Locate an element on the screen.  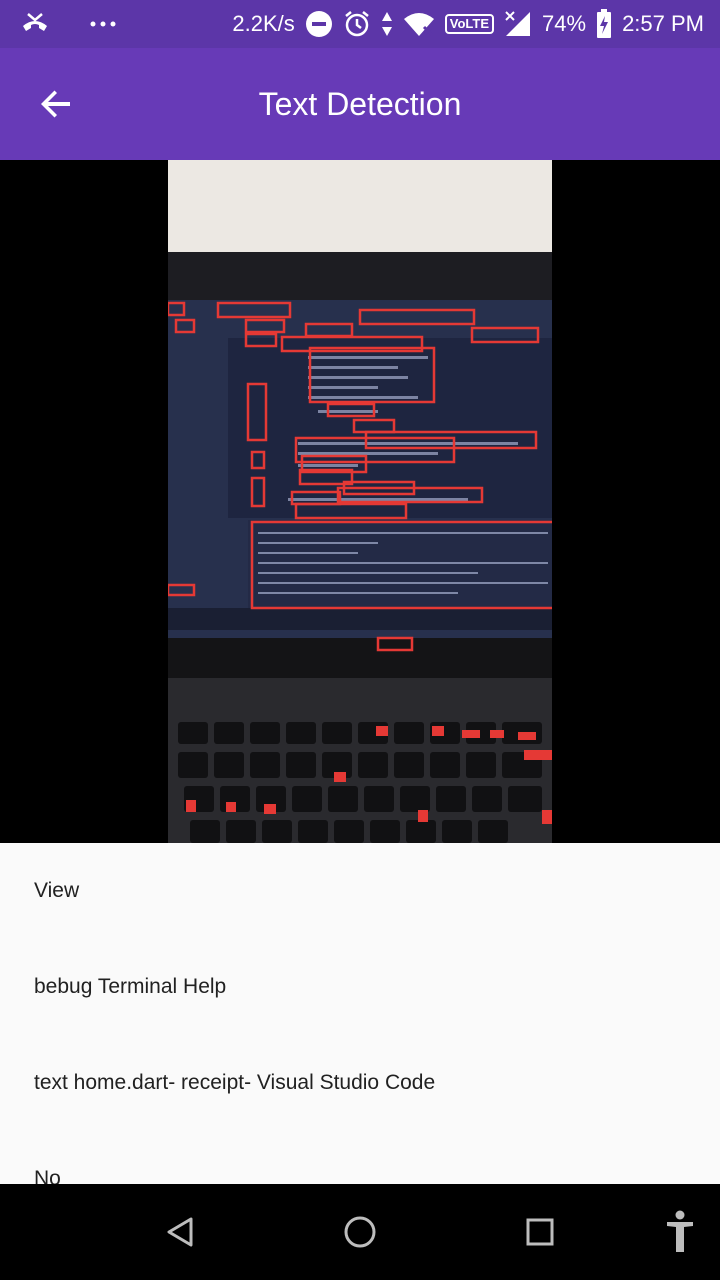
list-item: bebug Terminal Help is located at coordinates (360, 987).